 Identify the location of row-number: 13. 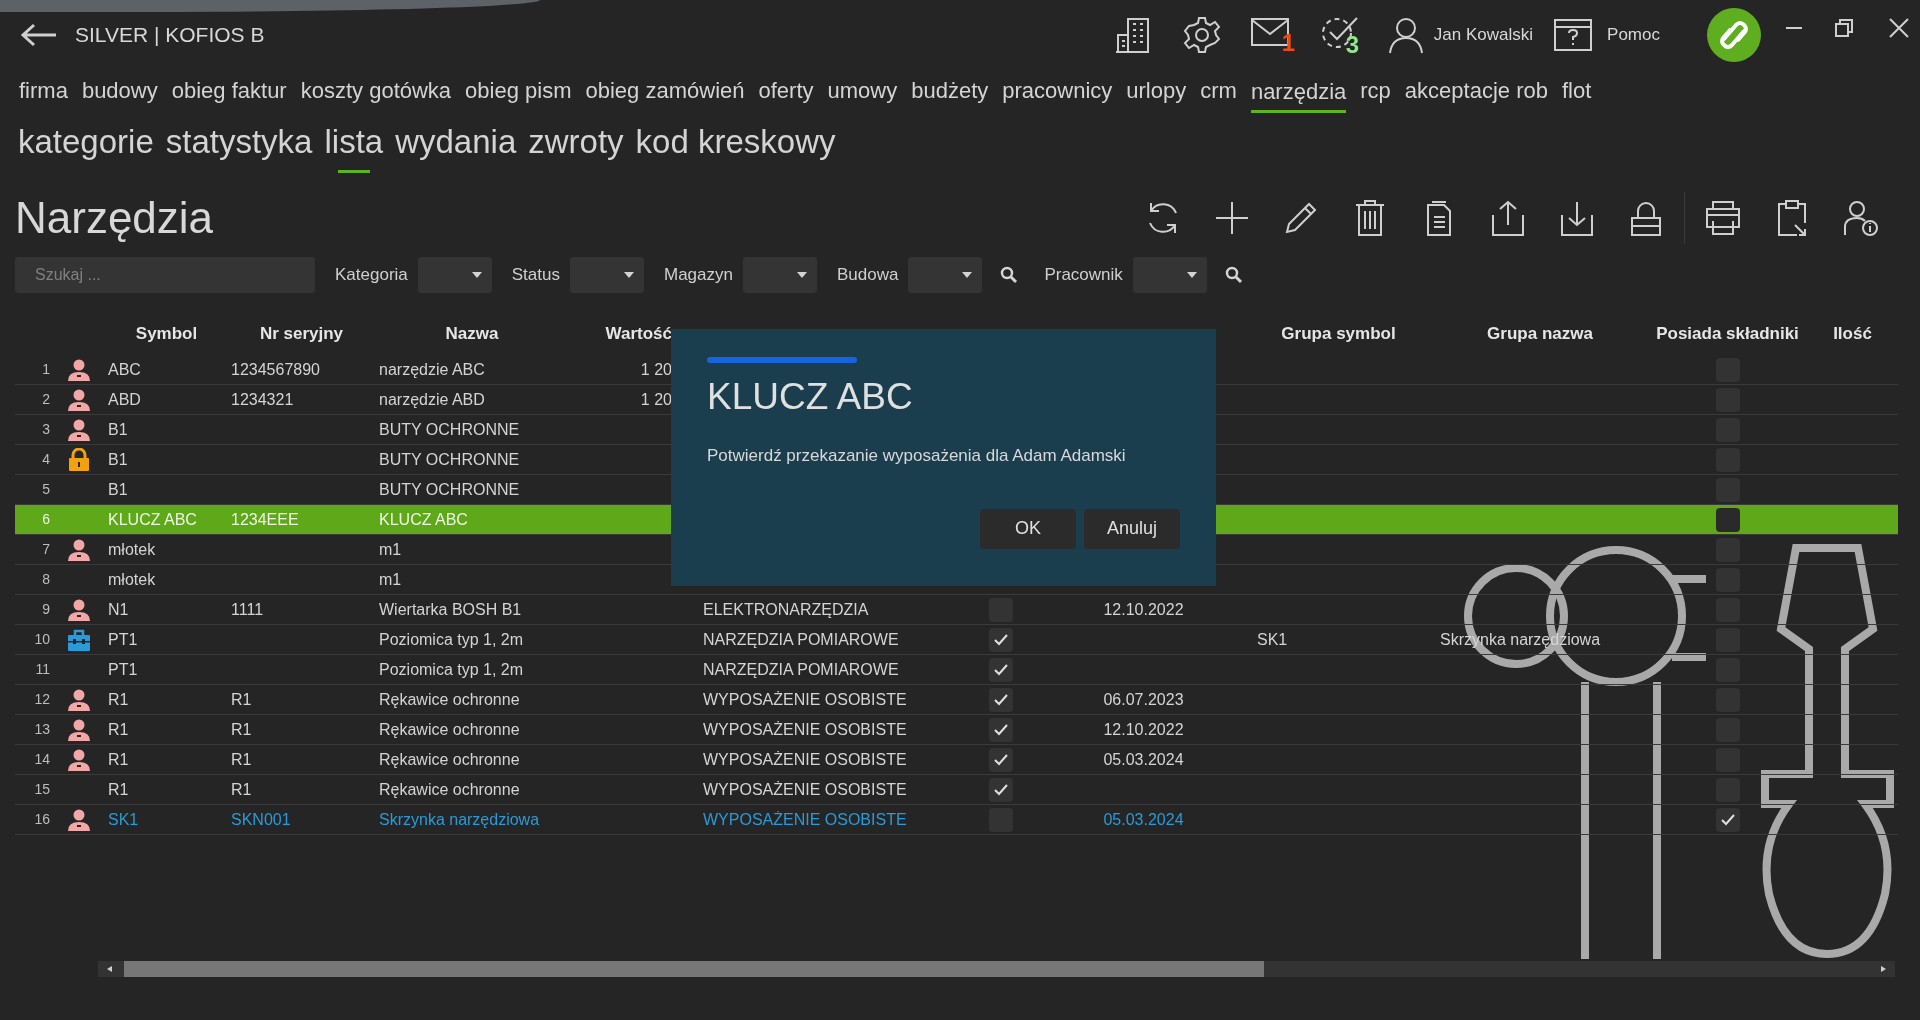
(42, 729).